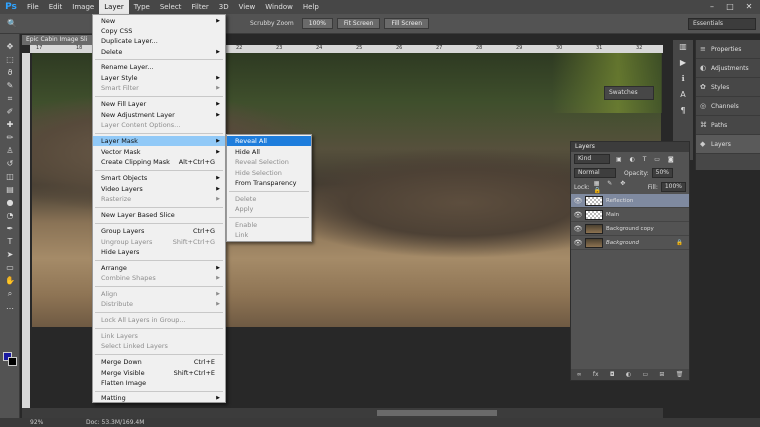  I want to click on menu-select: Select, so click(171, 7).